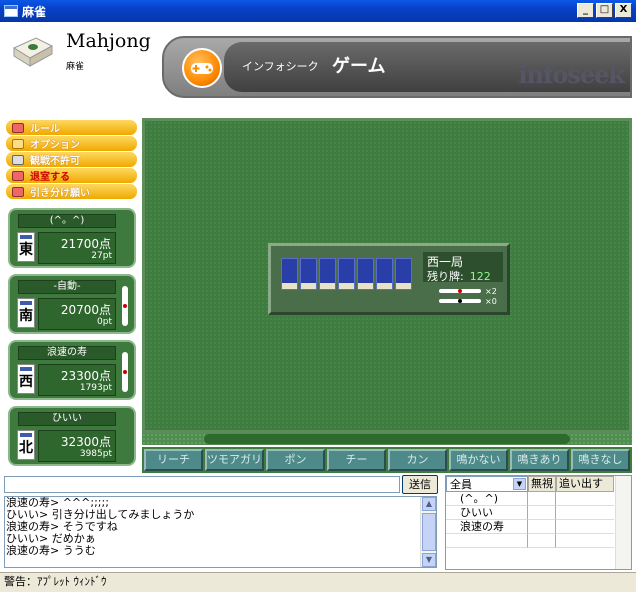  I want to click on brand-label: インフォシーク, so click(280, 66).